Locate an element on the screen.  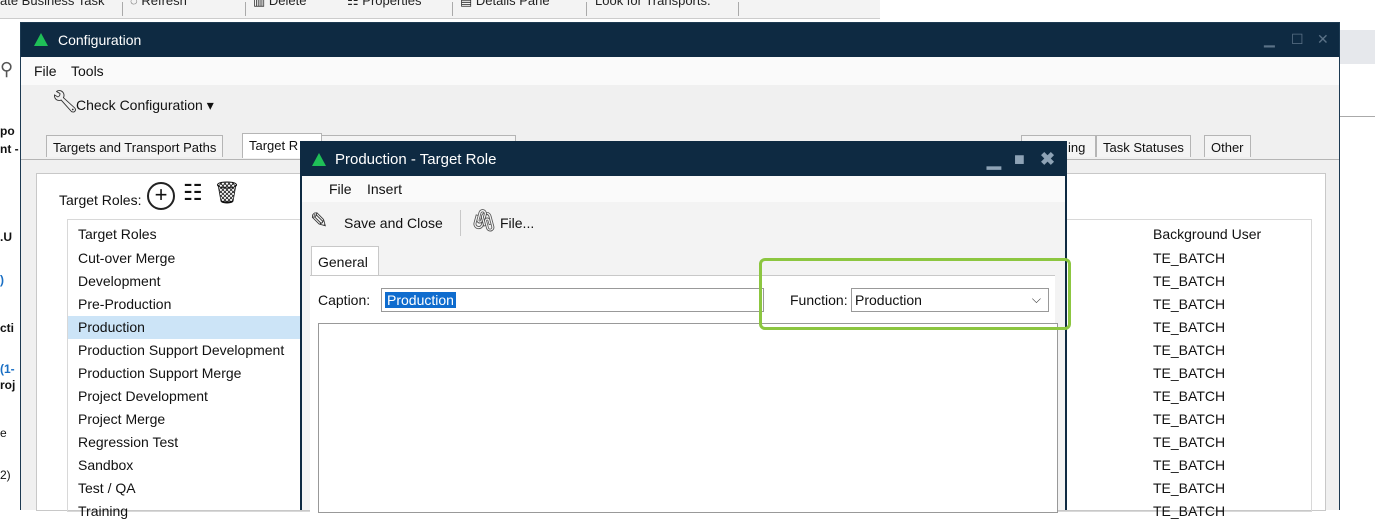
table-row: Production Support Merge is located at coordinates (188, 373).